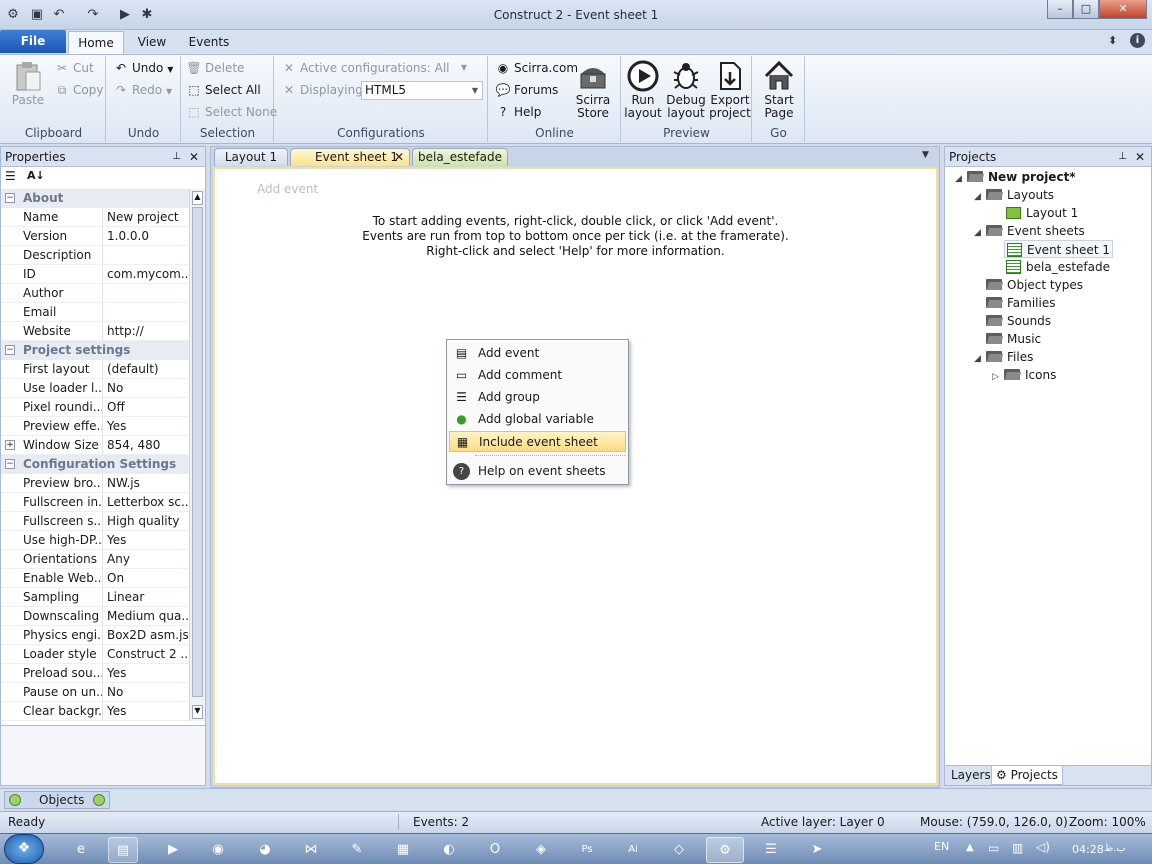 The width and height of the screenshot is (1152, 864). I want to click on taskbar-ie-icon: e, so click(81, 850).